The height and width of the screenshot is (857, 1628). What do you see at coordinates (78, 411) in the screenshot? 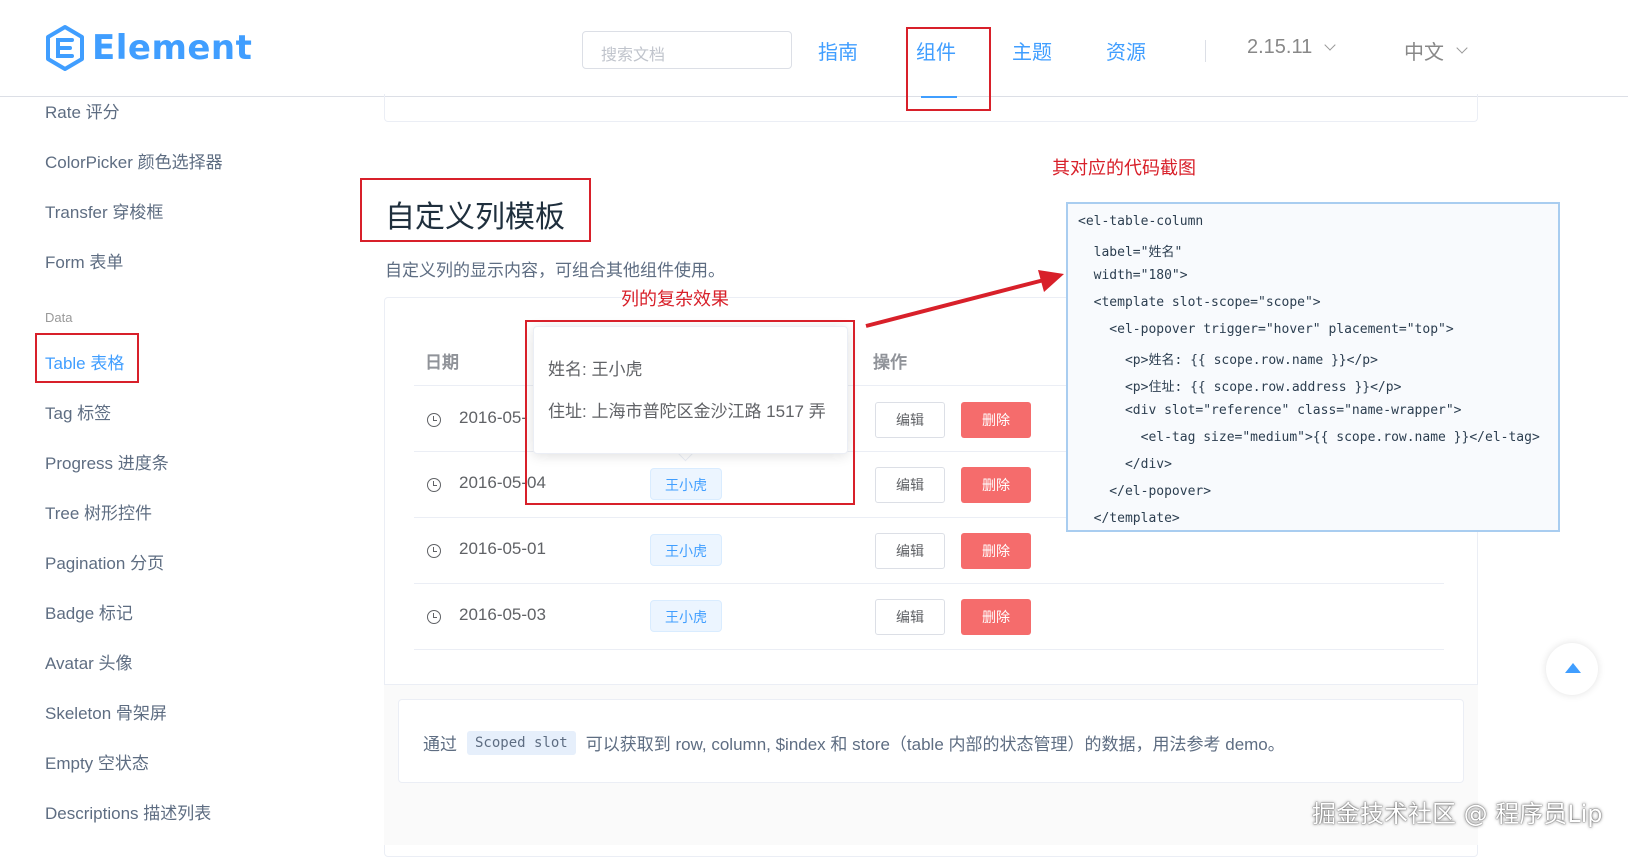
I see `sidebar-item-tag: Tag 标签` at bounding box center [78, 411].